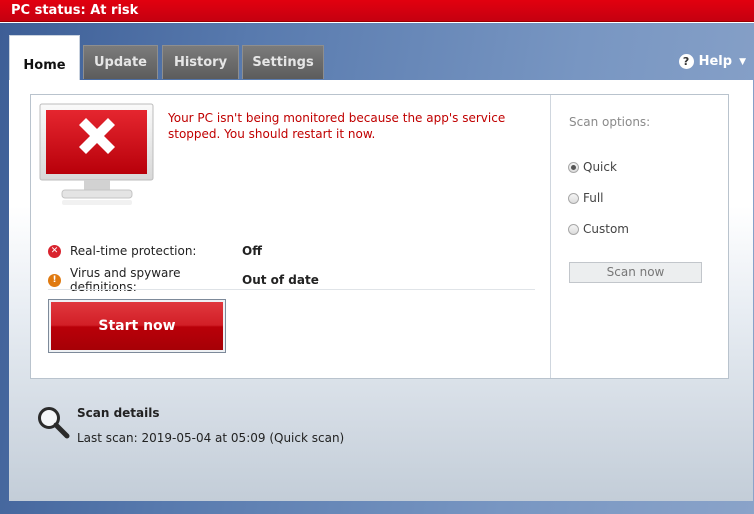 This screenshot has height=514, width=754. Describe the element at coordinates (715, 61) in the screenshot. I see `help-label: Help` at that location.